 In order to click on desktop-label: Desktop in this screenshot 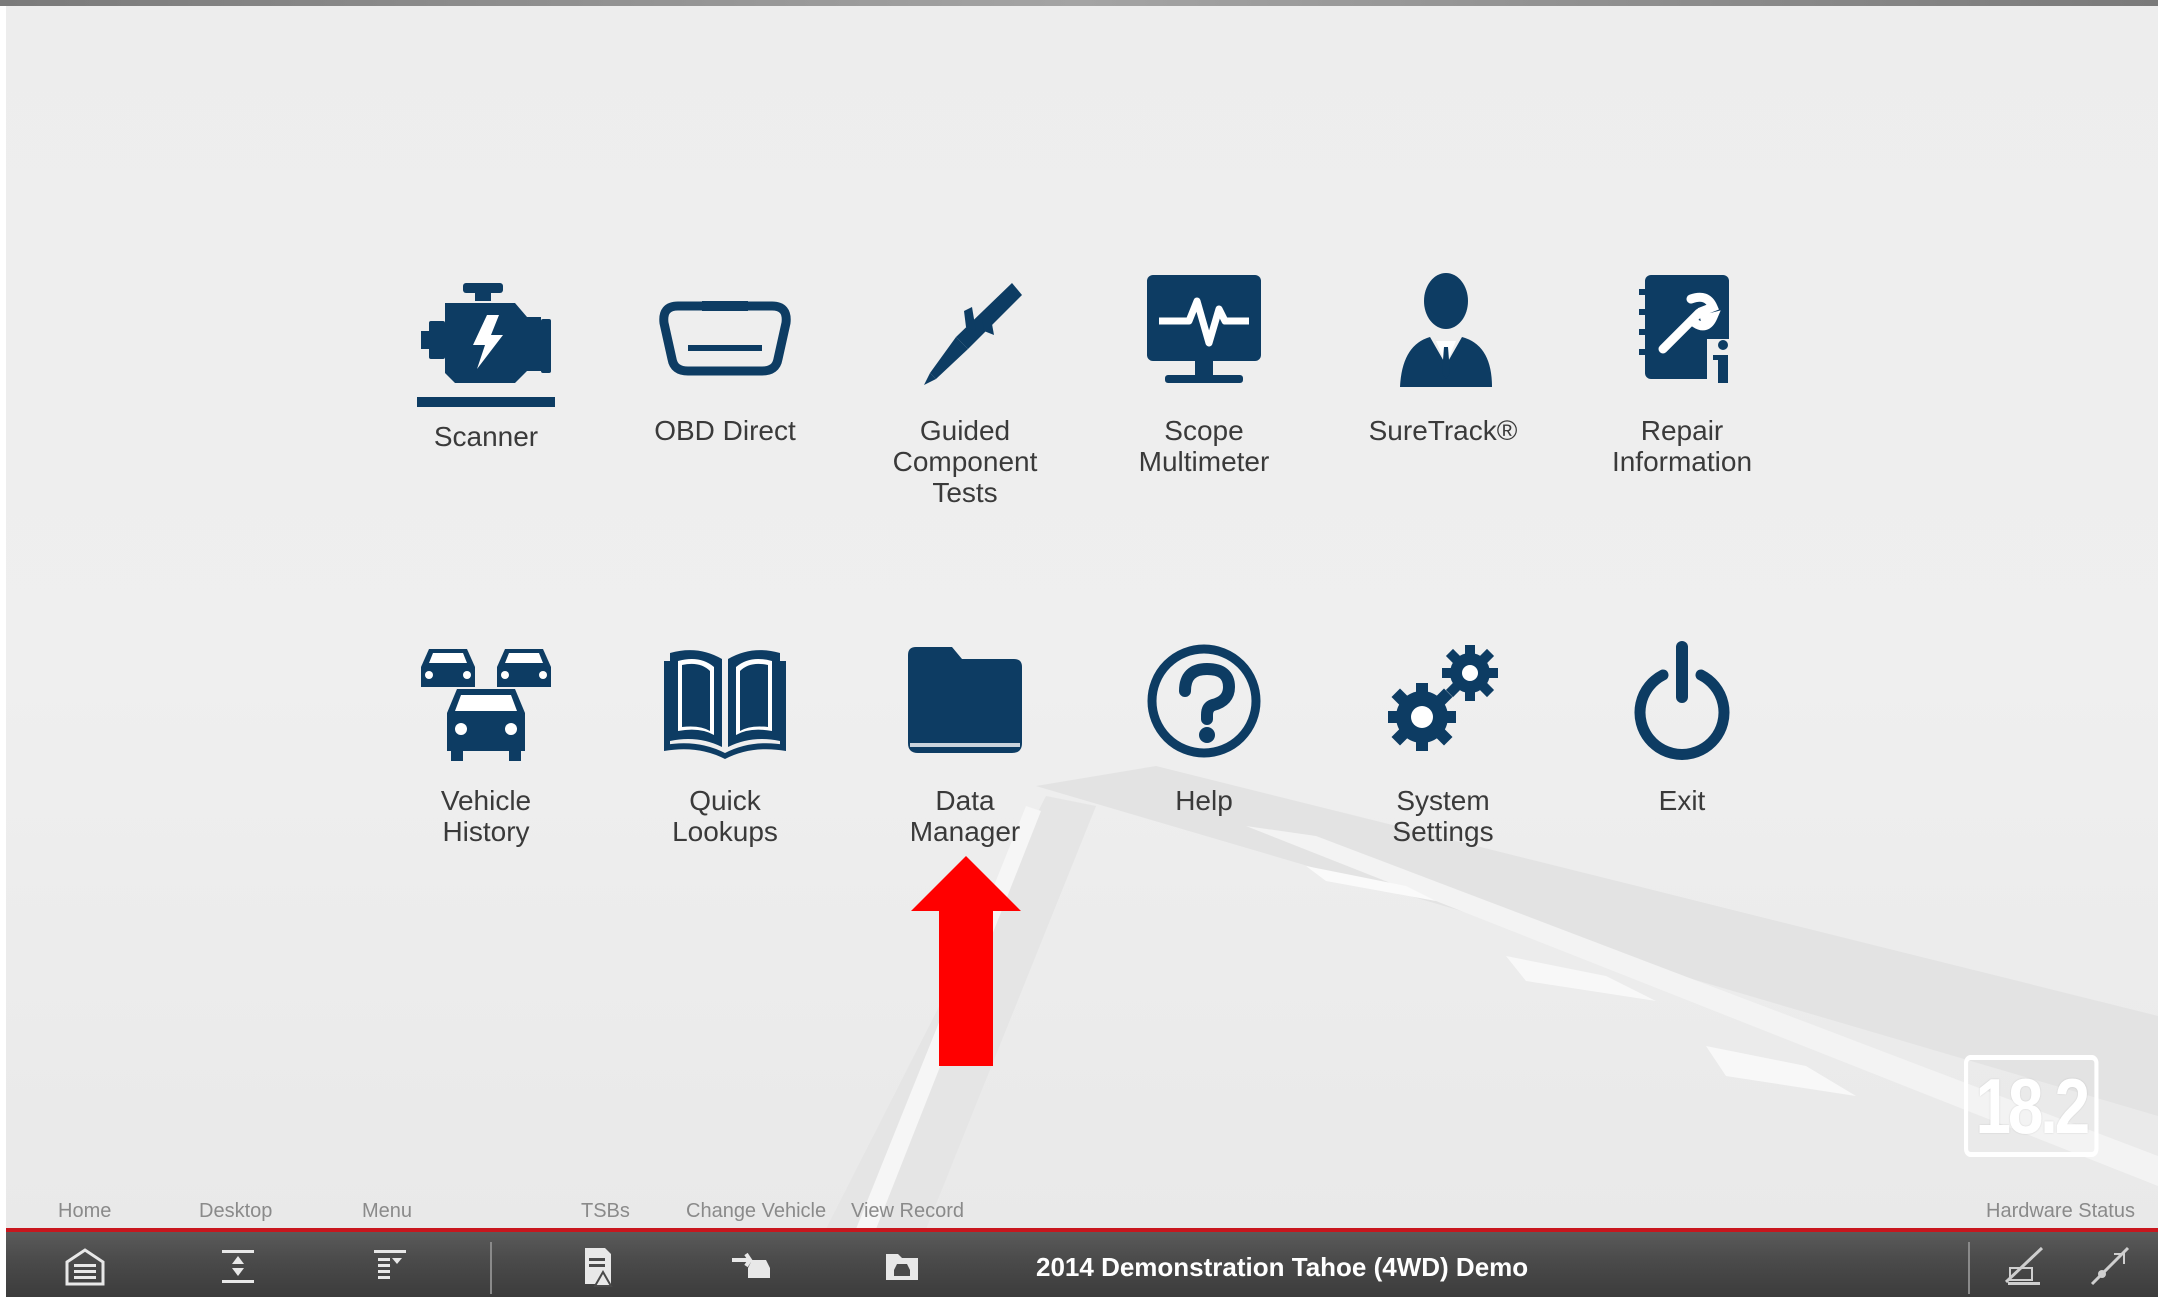, I will do `click(235, 1211)`.